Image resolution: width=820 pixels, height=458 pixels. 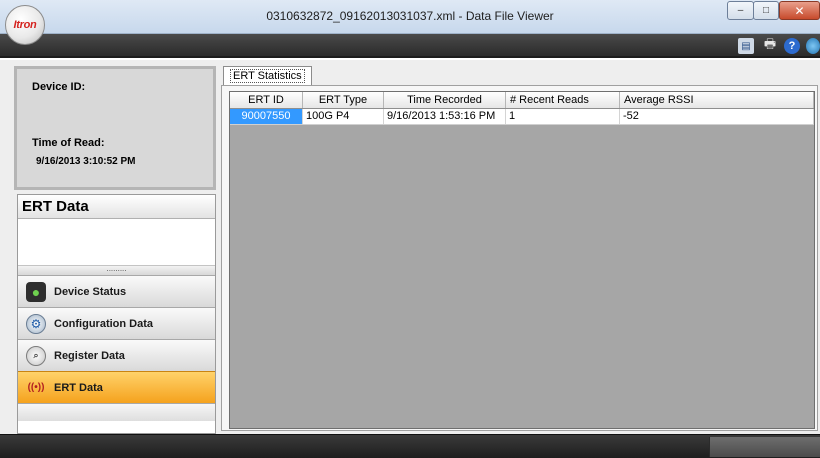 What do you see at coordinates (116, 242) in the screenshot?
I see `ert-data-body` at bounding box center [116, 242].